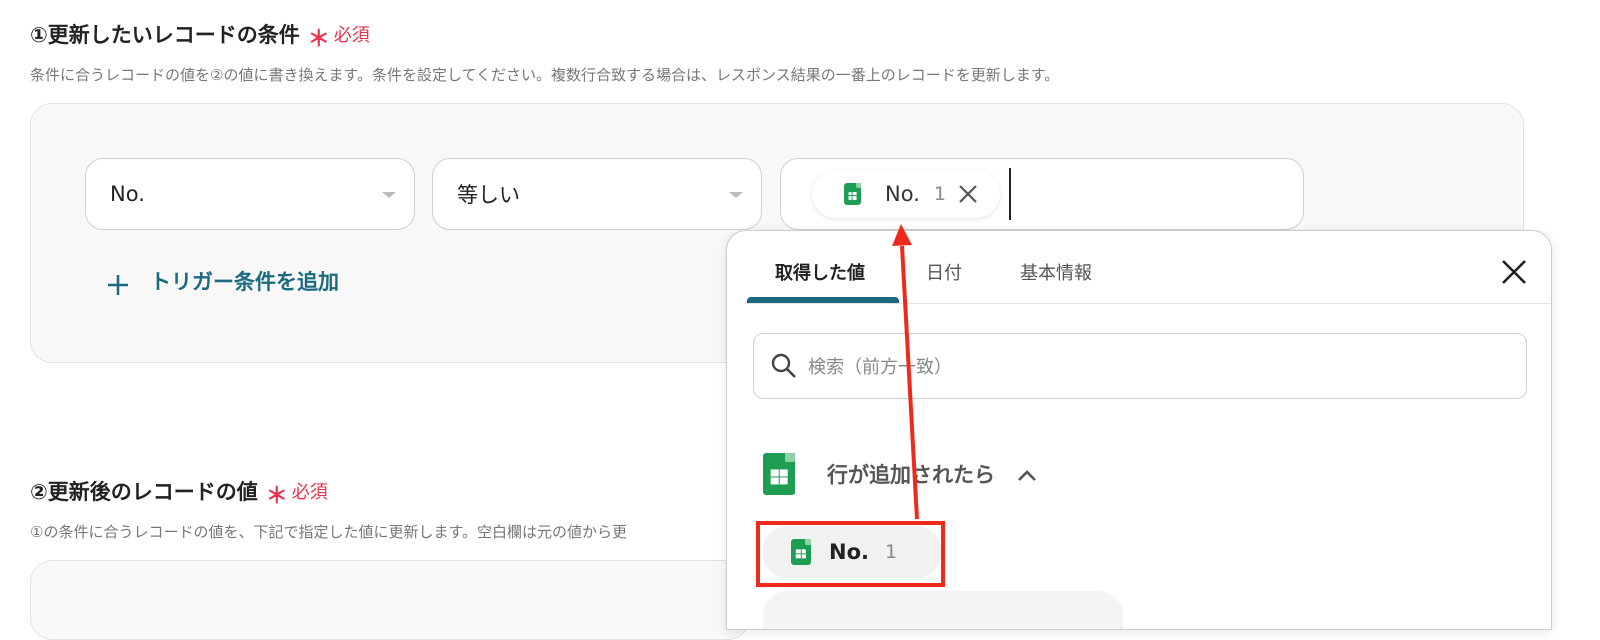 The image size is (1600, 640). What do you see at coordinates (905, 372) in the screenshot?
I see `annotation-arrow` at bounding box center [905, 372].